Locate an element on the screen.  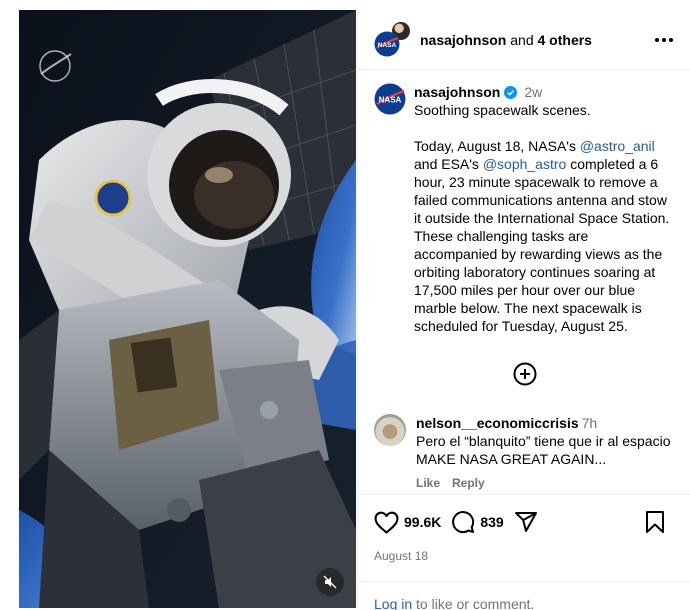
like-count: 99.6K is located at coordinates (422, 522).